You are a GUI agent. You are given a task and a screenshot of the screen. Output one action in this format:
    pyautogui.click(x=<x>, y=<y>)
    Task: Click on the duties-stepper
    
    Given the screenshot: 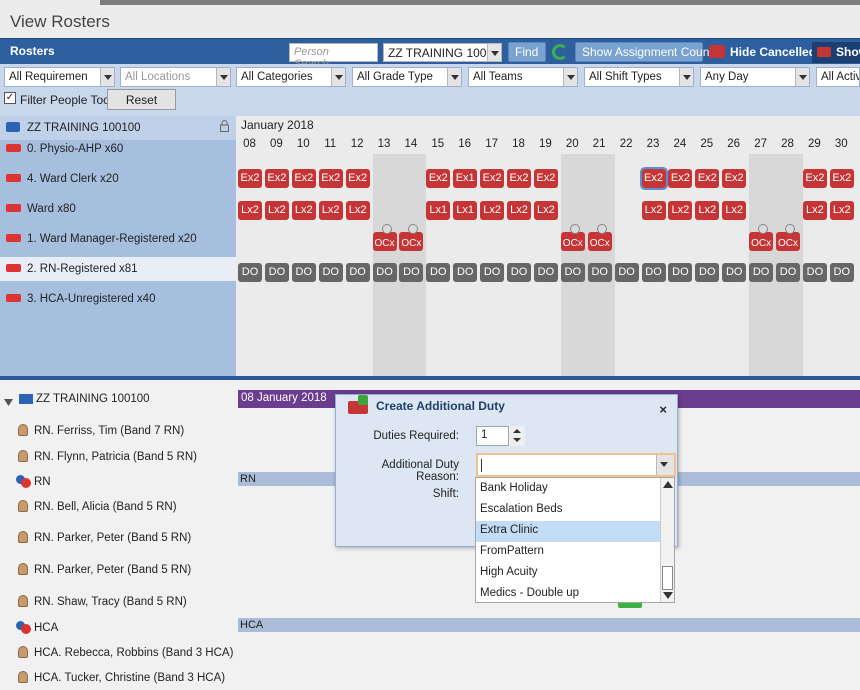 What is the action you would take?
    pyautogui.click(x=516, y=436)
    